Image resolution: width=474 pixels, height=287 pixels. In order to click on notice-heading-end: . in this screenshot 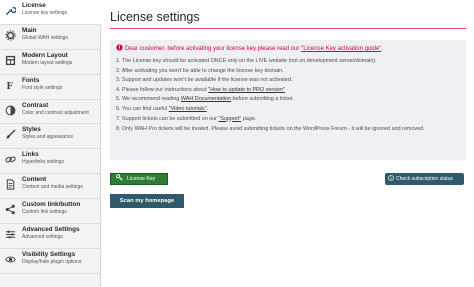, I will do `click(382, 49)`.